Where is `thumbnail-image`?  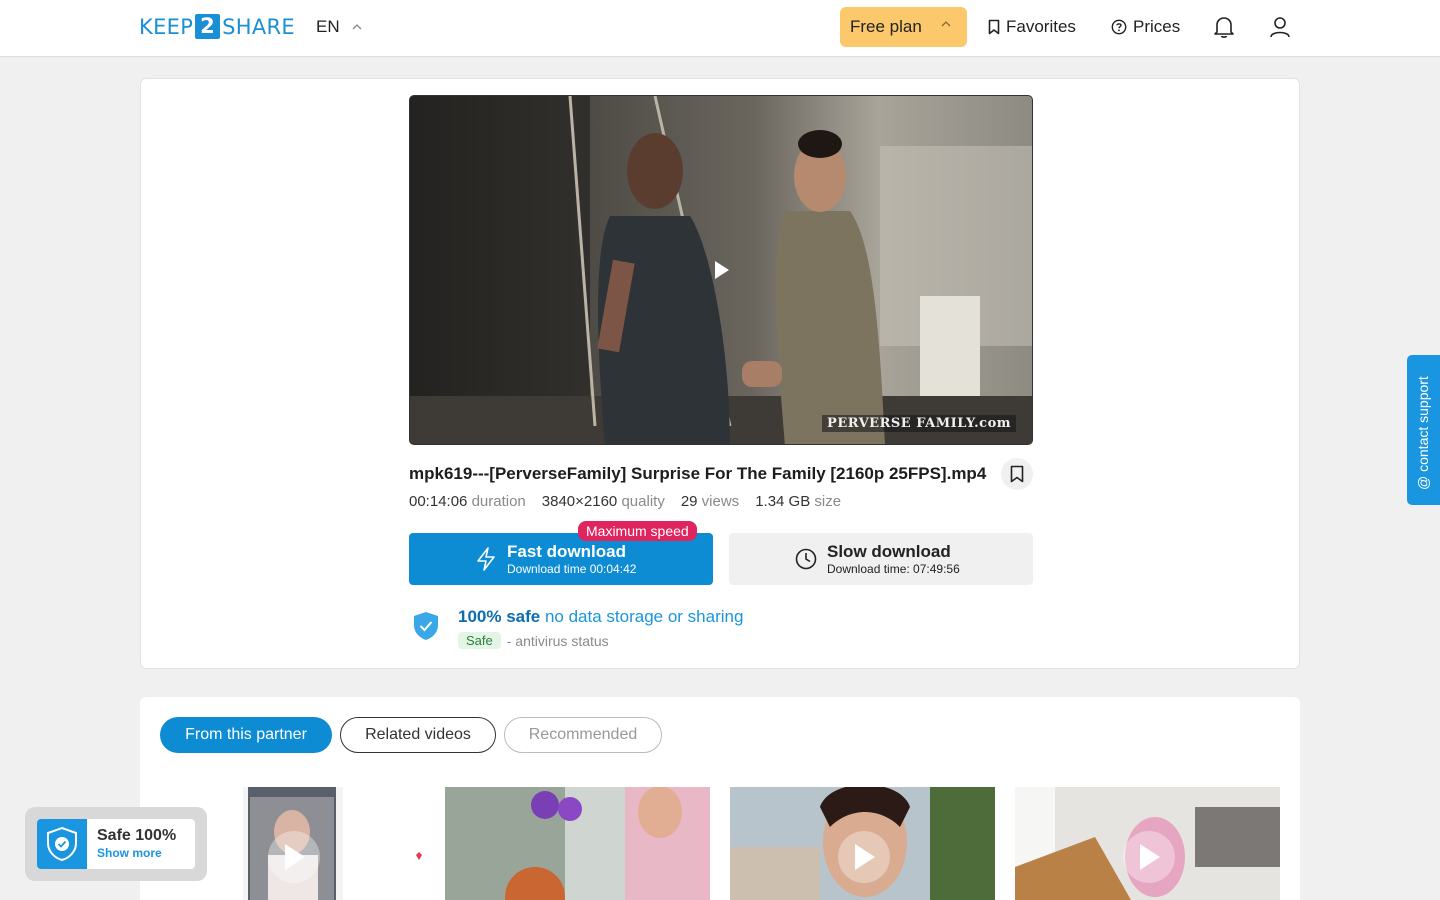 thumbnail-image is located at coordinates (577, 843).